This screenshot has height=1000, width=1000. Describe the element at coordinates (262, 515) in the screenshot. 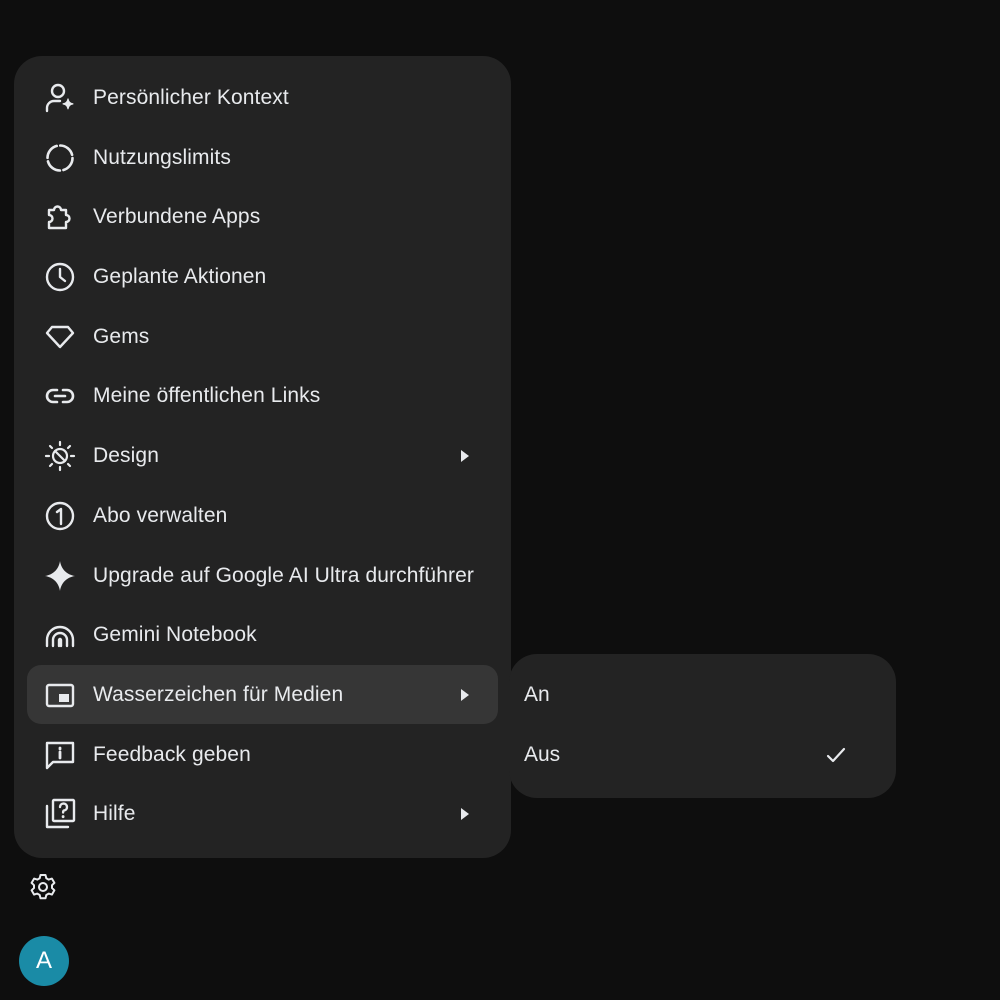

I see `menu-item-manage-subscription: Abo verwalten` at that location.